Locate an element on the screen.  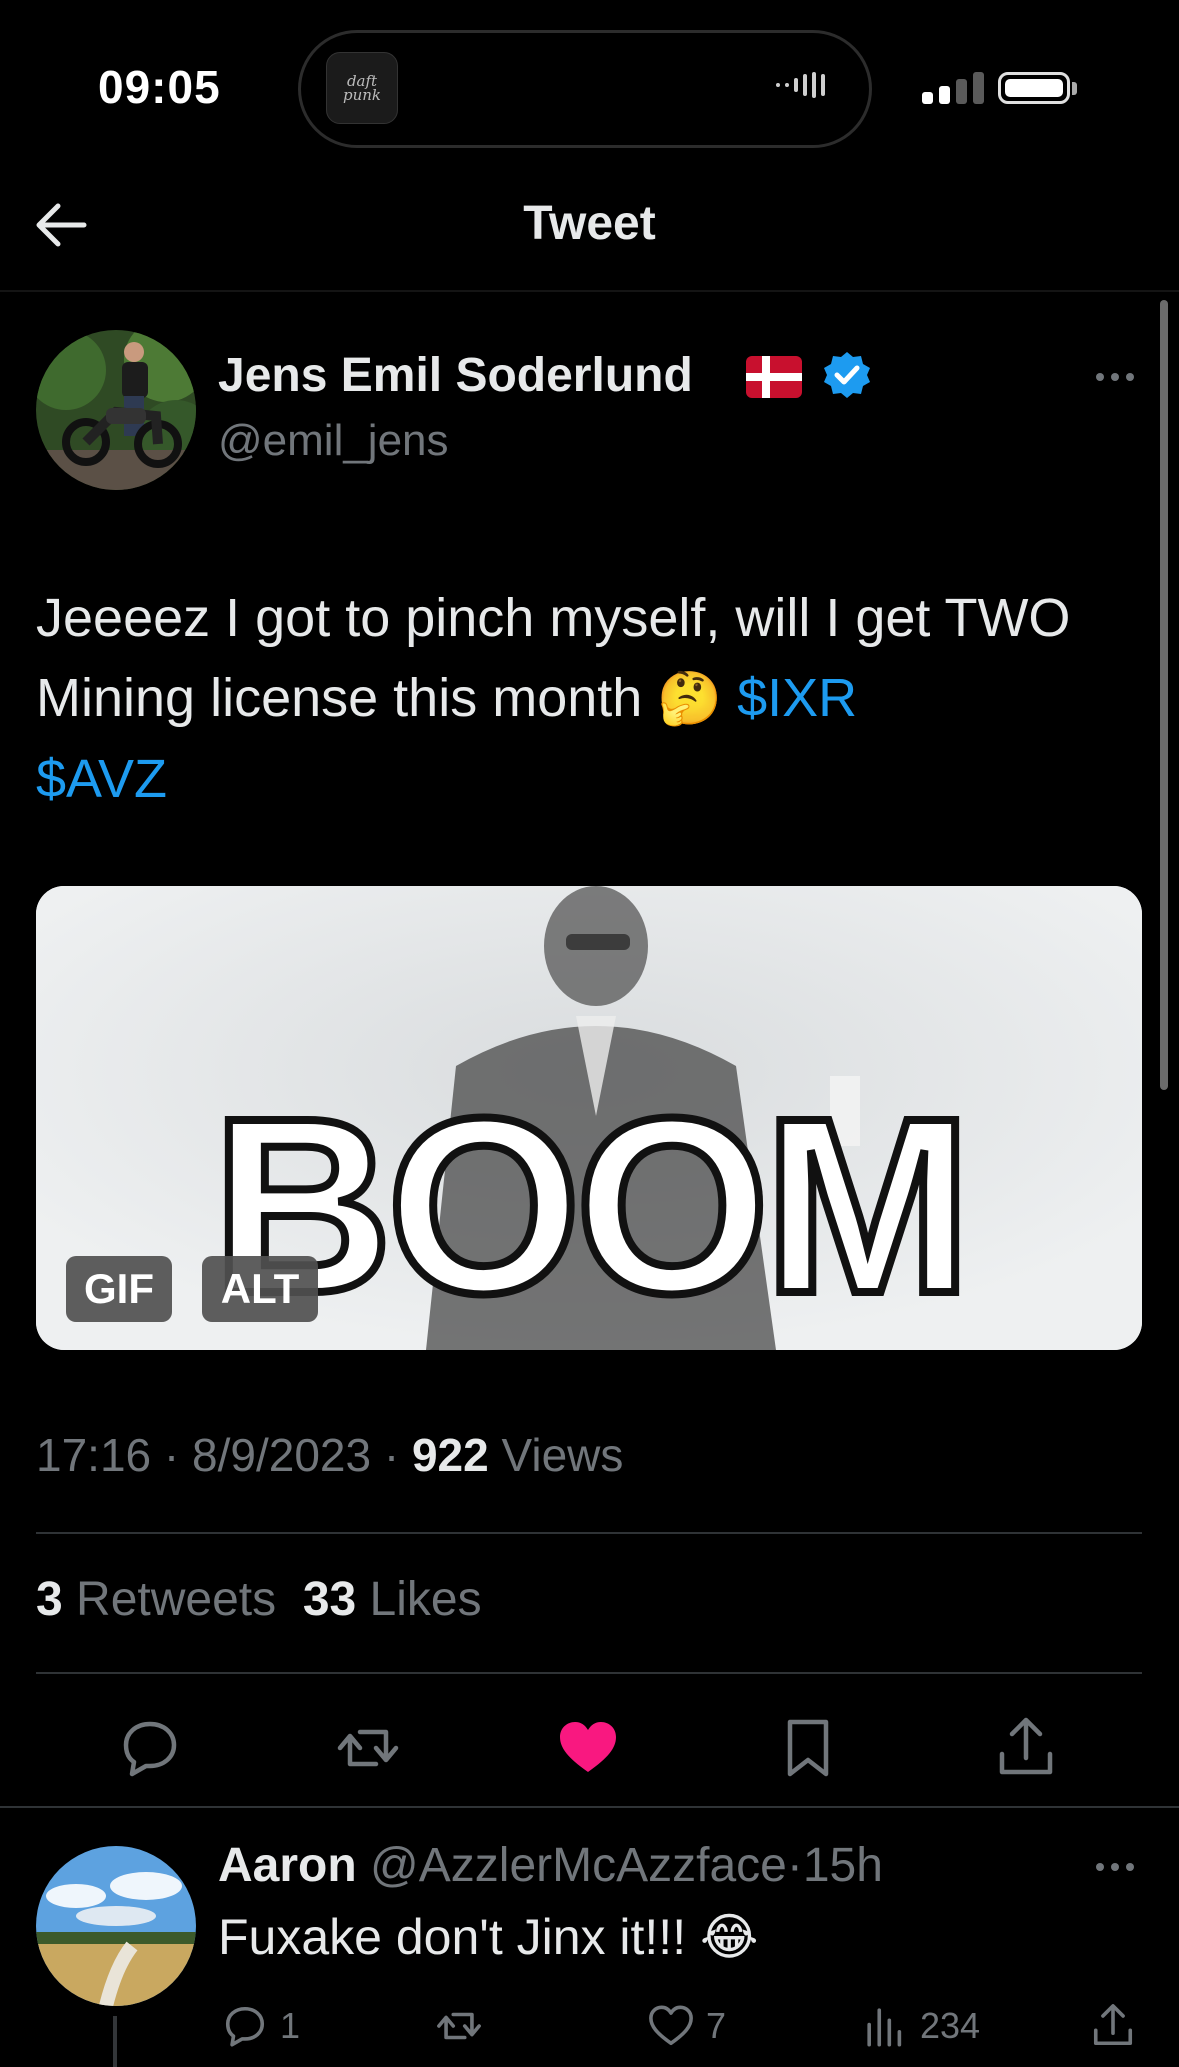
reply-reply-button: 1 is located at coordinates (261, 2026).